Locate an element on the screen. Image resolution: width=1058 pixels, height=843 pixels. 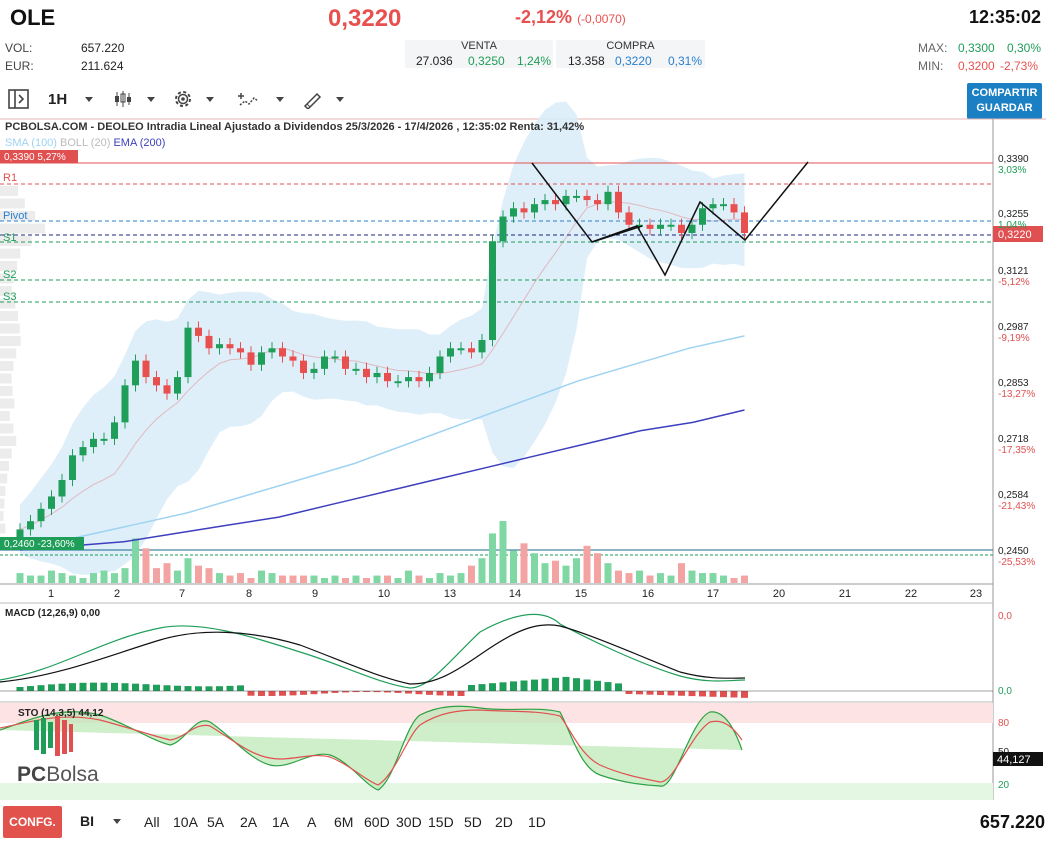
indicator-legend: SMA (100) BOLL (20) EMA (200) is located at coordinates (85, 143).